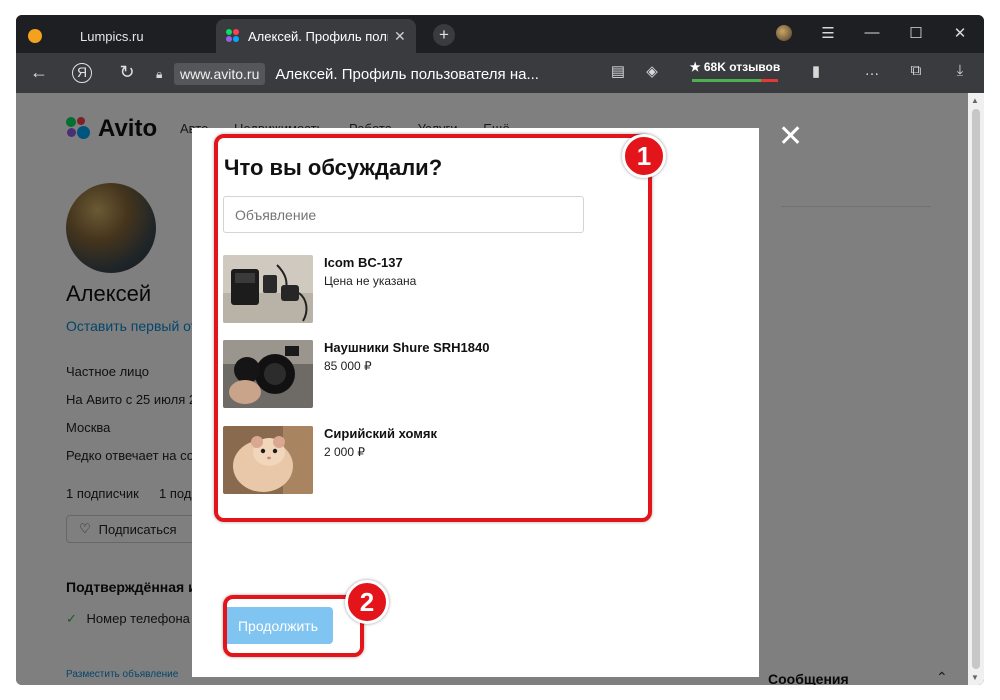 The width and height of the screenshot is (1000, 700). Describe the element at coordinates (400, 36) in the screenshot. I see `tab-close-icon: ✕` at that location.